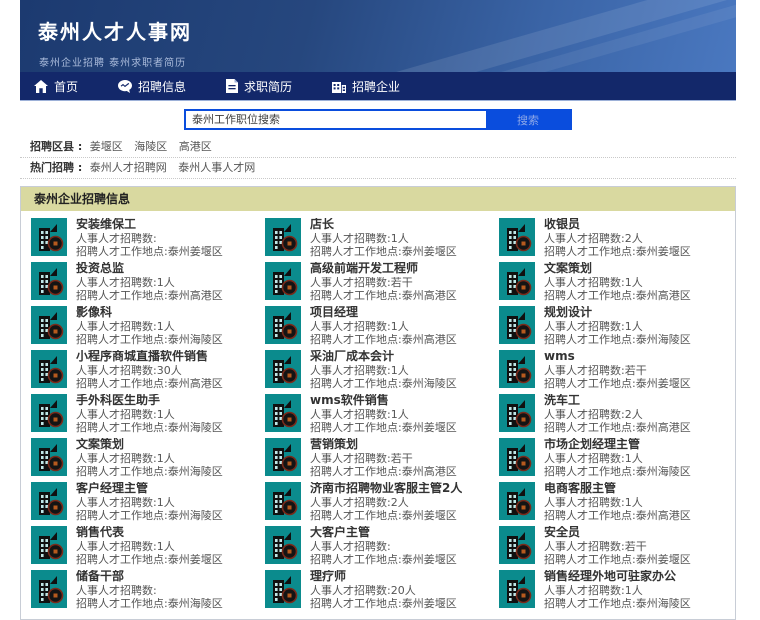 This screenshot has height=620, width=760. What do you see at coordinates (378, 369) in the screenshot?
I see `job-listing-item: 采油厂成本会计 人事人才招聘数:1人 招聘人才工作地点:泰州海陵区` at bounding box center [378, 369].